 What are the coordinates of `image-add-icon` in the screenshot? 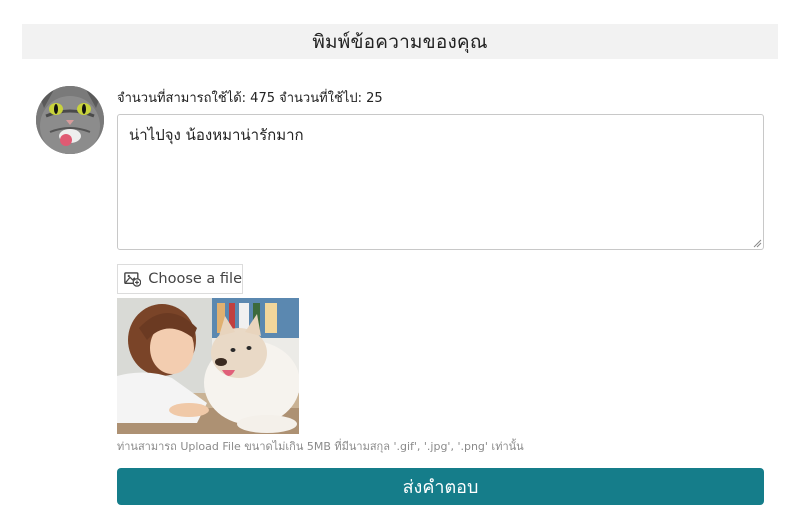 It's located at (133, 279).